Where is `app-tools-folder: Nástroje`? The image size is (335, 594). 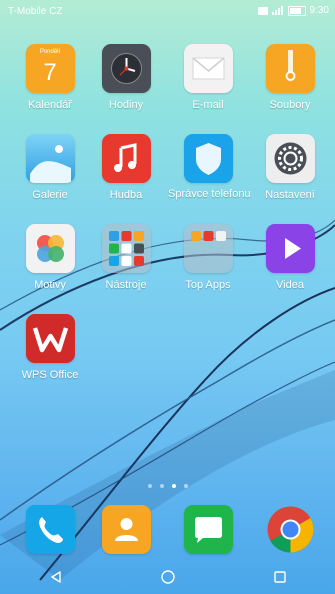 app-tools-folder: Nástroje is located at coordinates (126, 257).